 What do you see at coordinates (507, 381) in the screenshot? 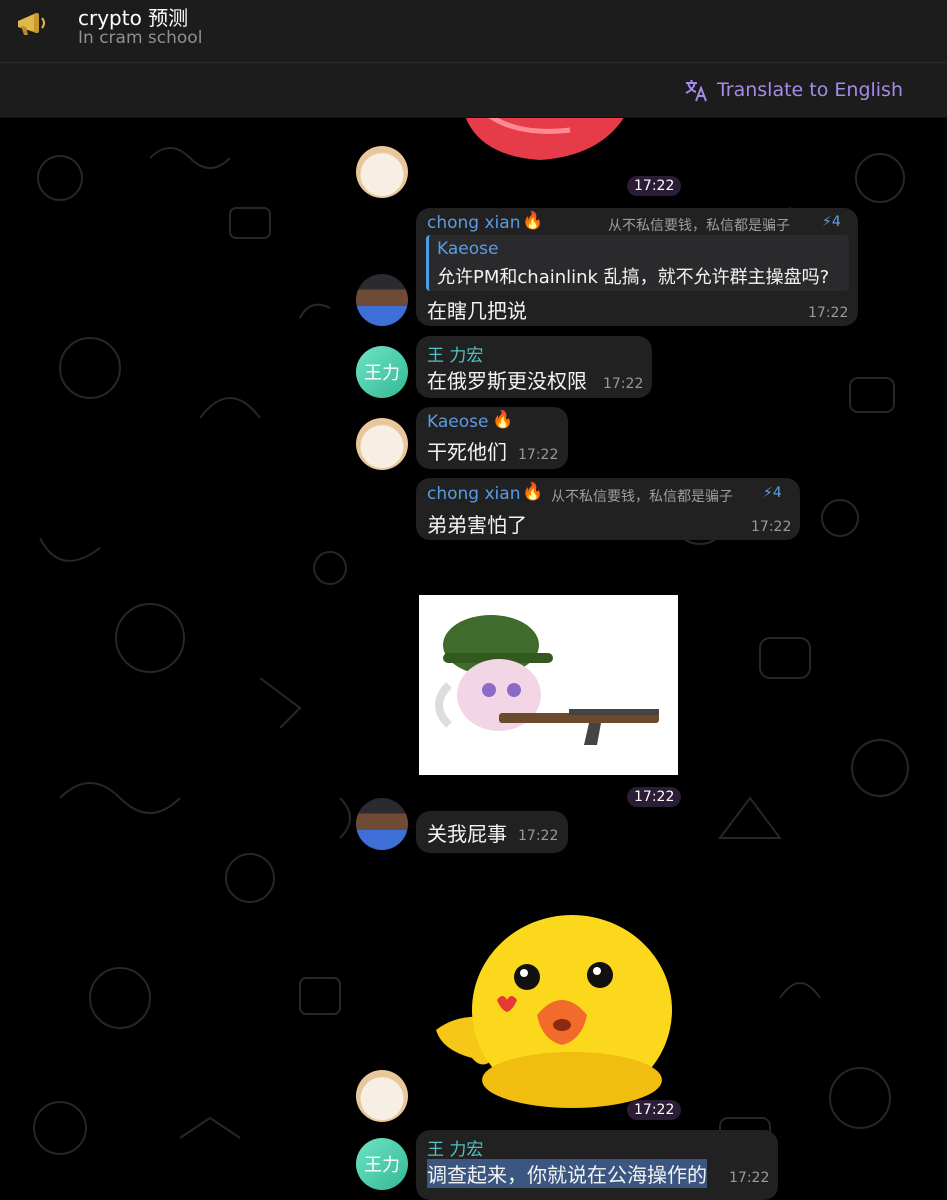
I see `message-text: 在俄罗斯更没权限` at bounding box center [507, 381].